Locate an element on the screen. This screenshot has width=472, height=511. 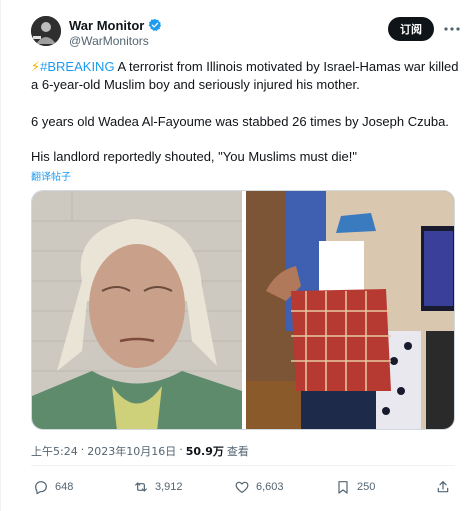
author-handle: @WarMonitors is located at coordinates (109, 41).